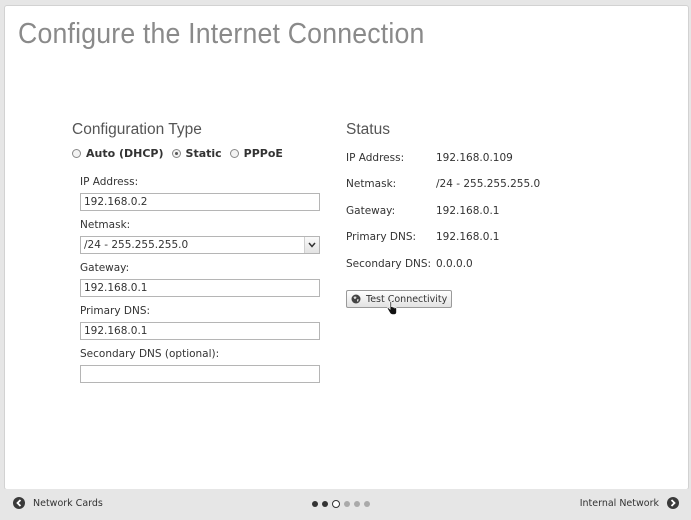 Image resolution: width=691 pixels, height=520 pixels. I want to click on config-type-radio-group: Auto (DHCP) Static PPPoE, so click(181, 153).